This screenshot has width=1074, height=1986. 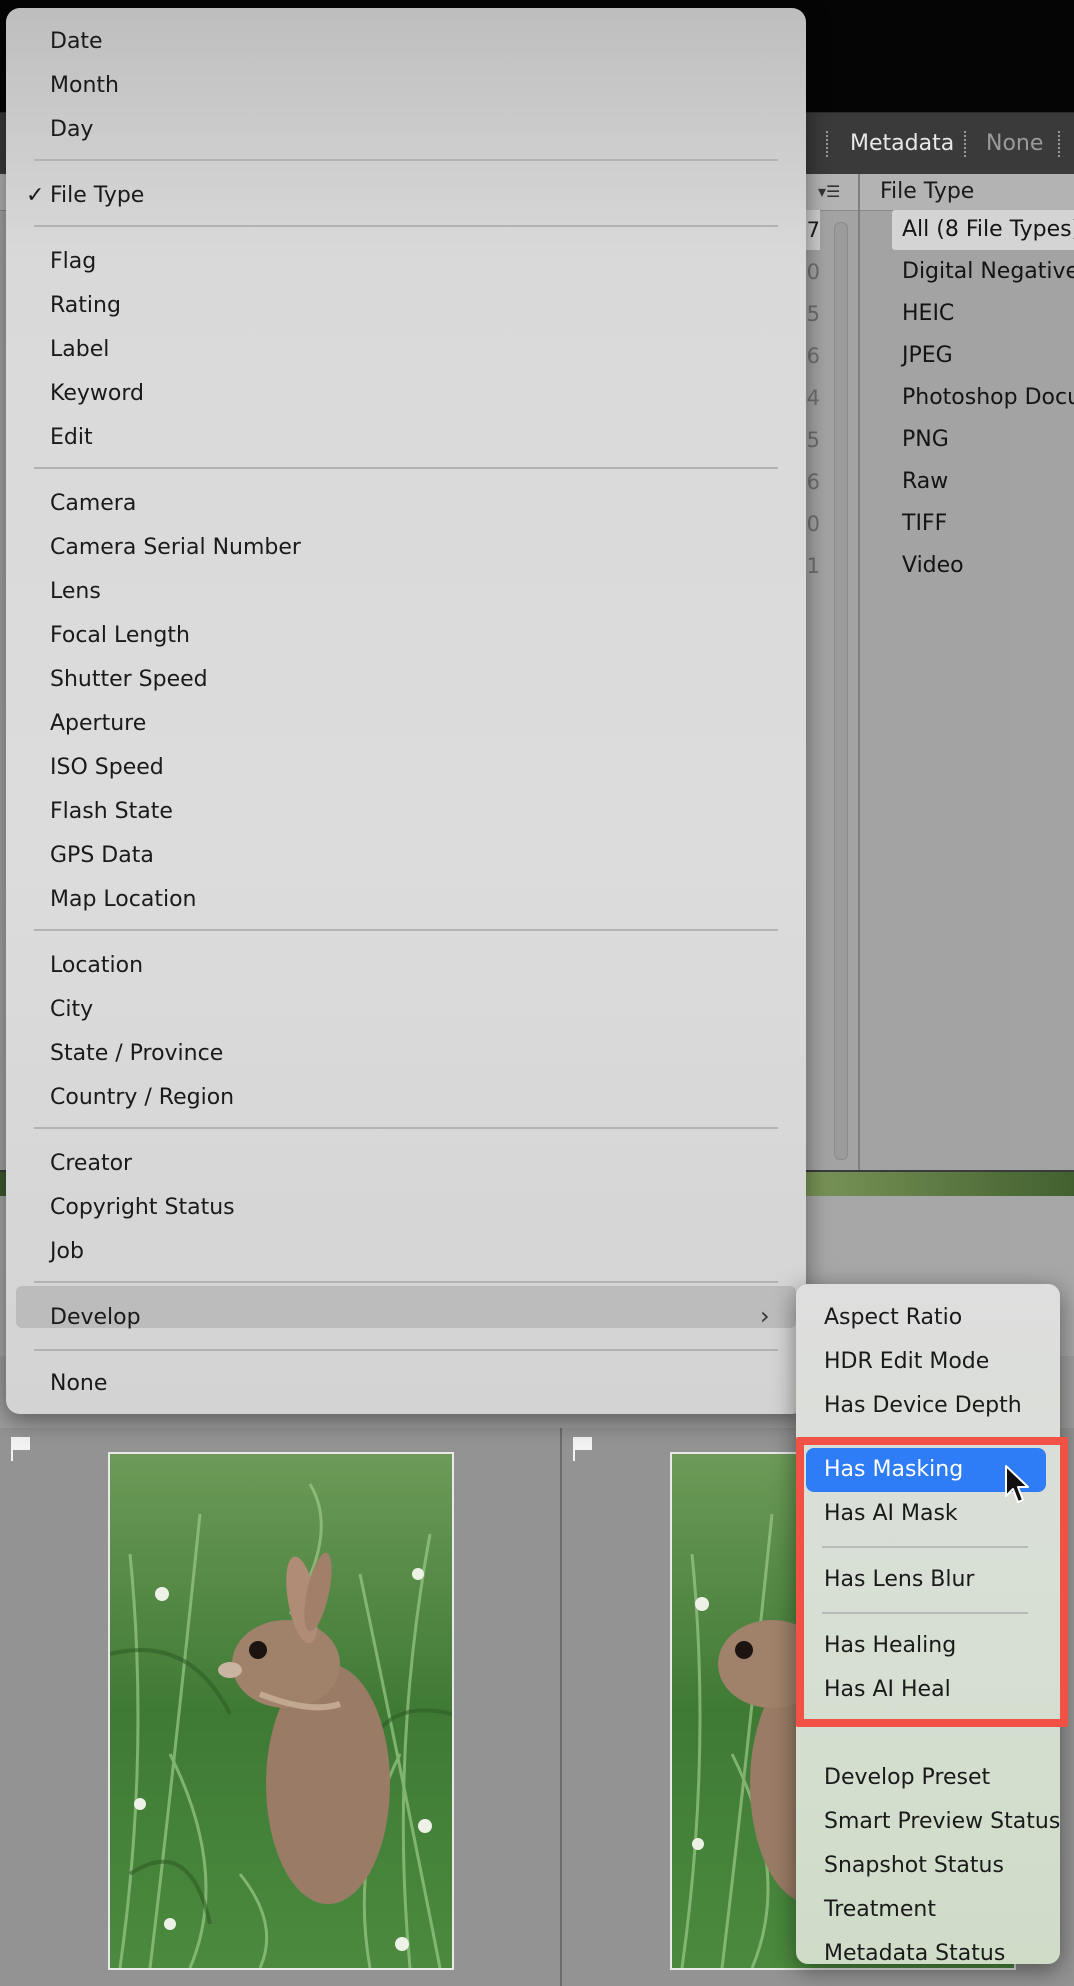 What do you see at coordinates (175, 548) in the screenshot?
I see `menu-item-camera-serial-number: Camera Serial Number` at bounding box center [175, 548].